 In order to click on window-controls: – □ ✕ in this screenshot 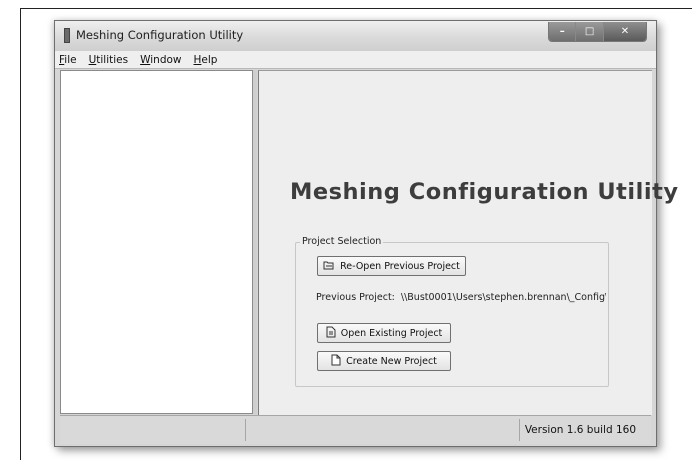, I will do `click(597, 32)`.